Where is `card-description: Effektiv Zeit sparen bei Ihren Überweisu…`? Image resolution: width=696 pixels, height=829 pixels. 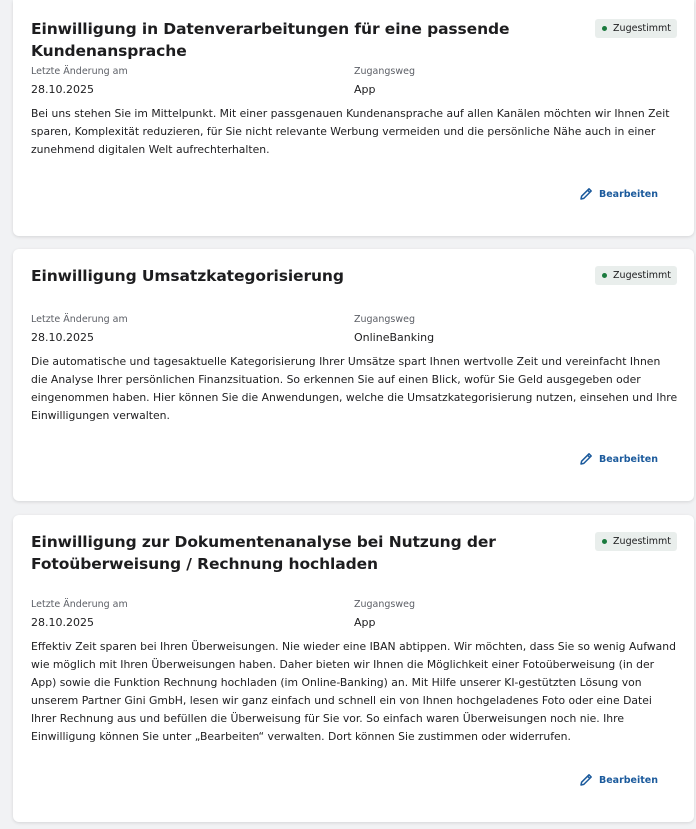 card-description: Effektiv Zeit sparen bei Ihren Überweisu… is located at coordinates (353, 691).